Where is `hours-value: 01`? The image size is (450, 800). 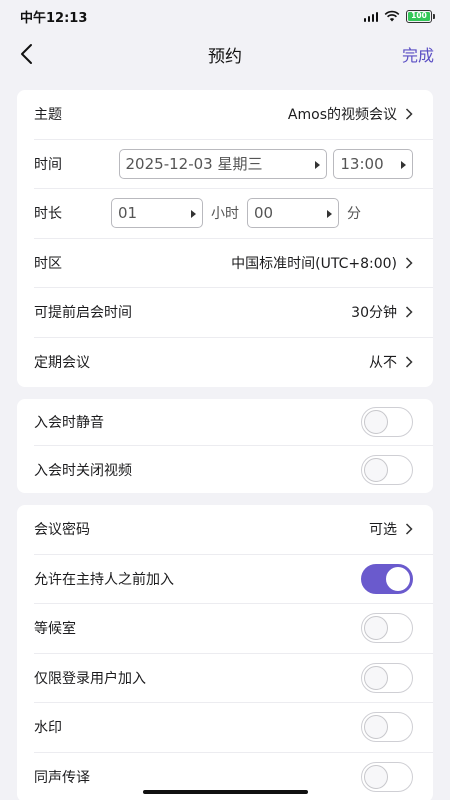 hours-value: 01 is located at coordinates (128, 213).